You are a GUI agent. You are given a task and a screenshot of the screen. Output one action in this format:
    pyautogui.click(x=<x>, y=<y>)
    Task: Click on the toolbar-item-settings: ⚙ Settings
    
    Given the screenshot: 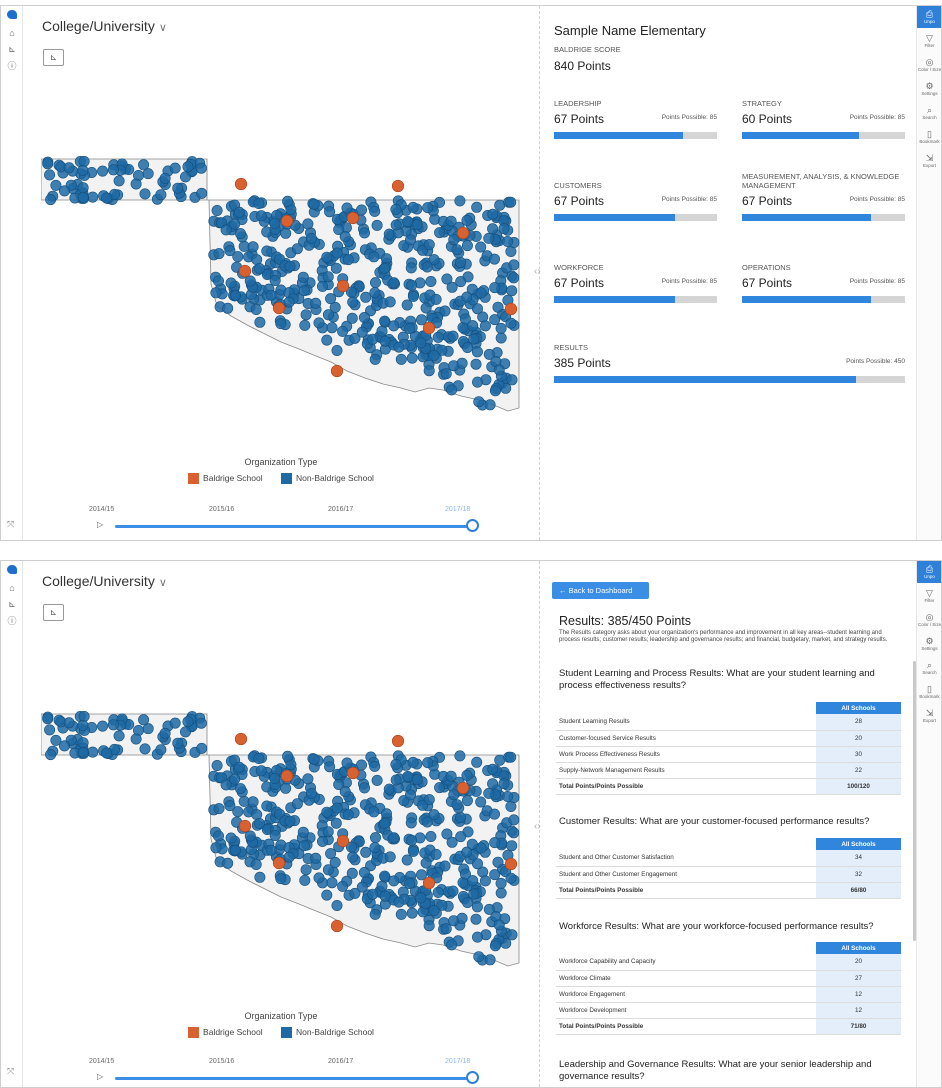 What is the action you would take?
    pyautogui.click(x=929, y=89)
    